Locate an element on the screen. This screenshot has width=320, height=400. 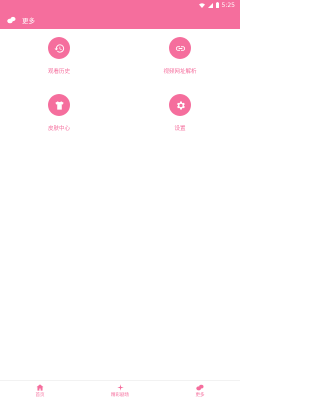
battery-icon is located at coordinates (217, 5).